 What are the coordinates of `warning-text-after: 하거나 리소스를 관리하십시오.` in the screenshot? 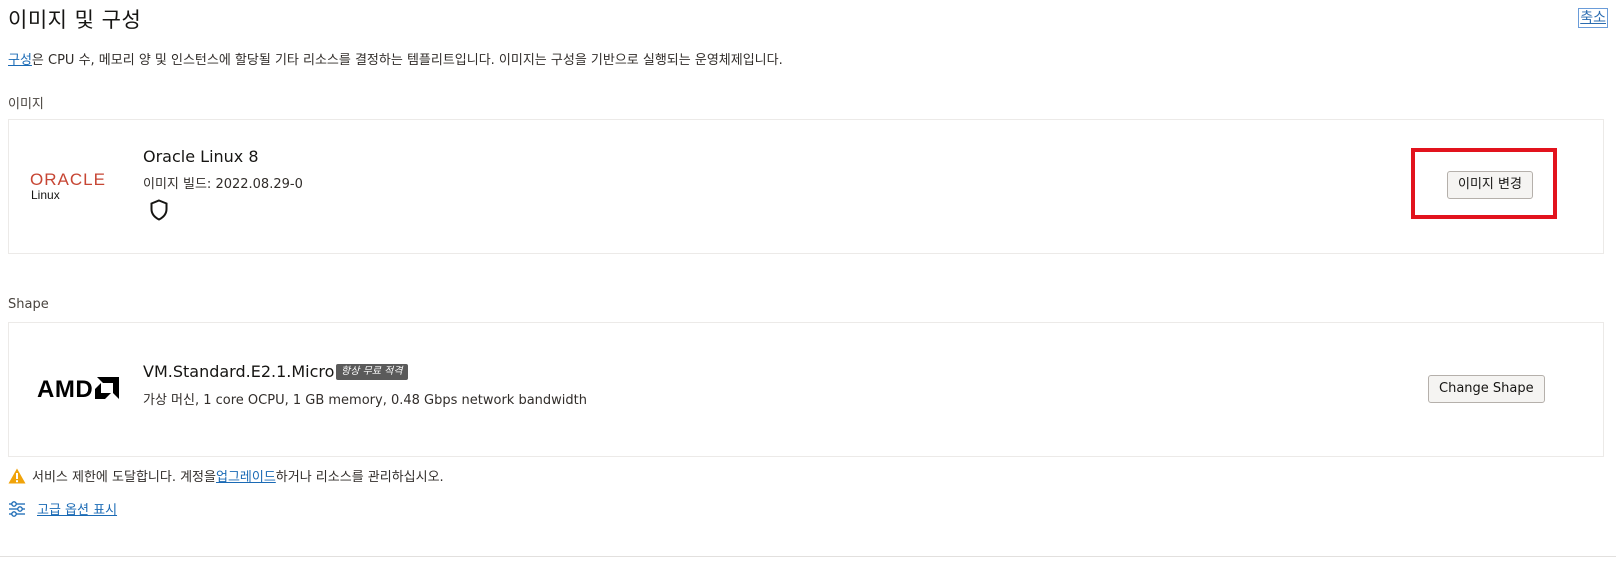 It's located at (359, 477).